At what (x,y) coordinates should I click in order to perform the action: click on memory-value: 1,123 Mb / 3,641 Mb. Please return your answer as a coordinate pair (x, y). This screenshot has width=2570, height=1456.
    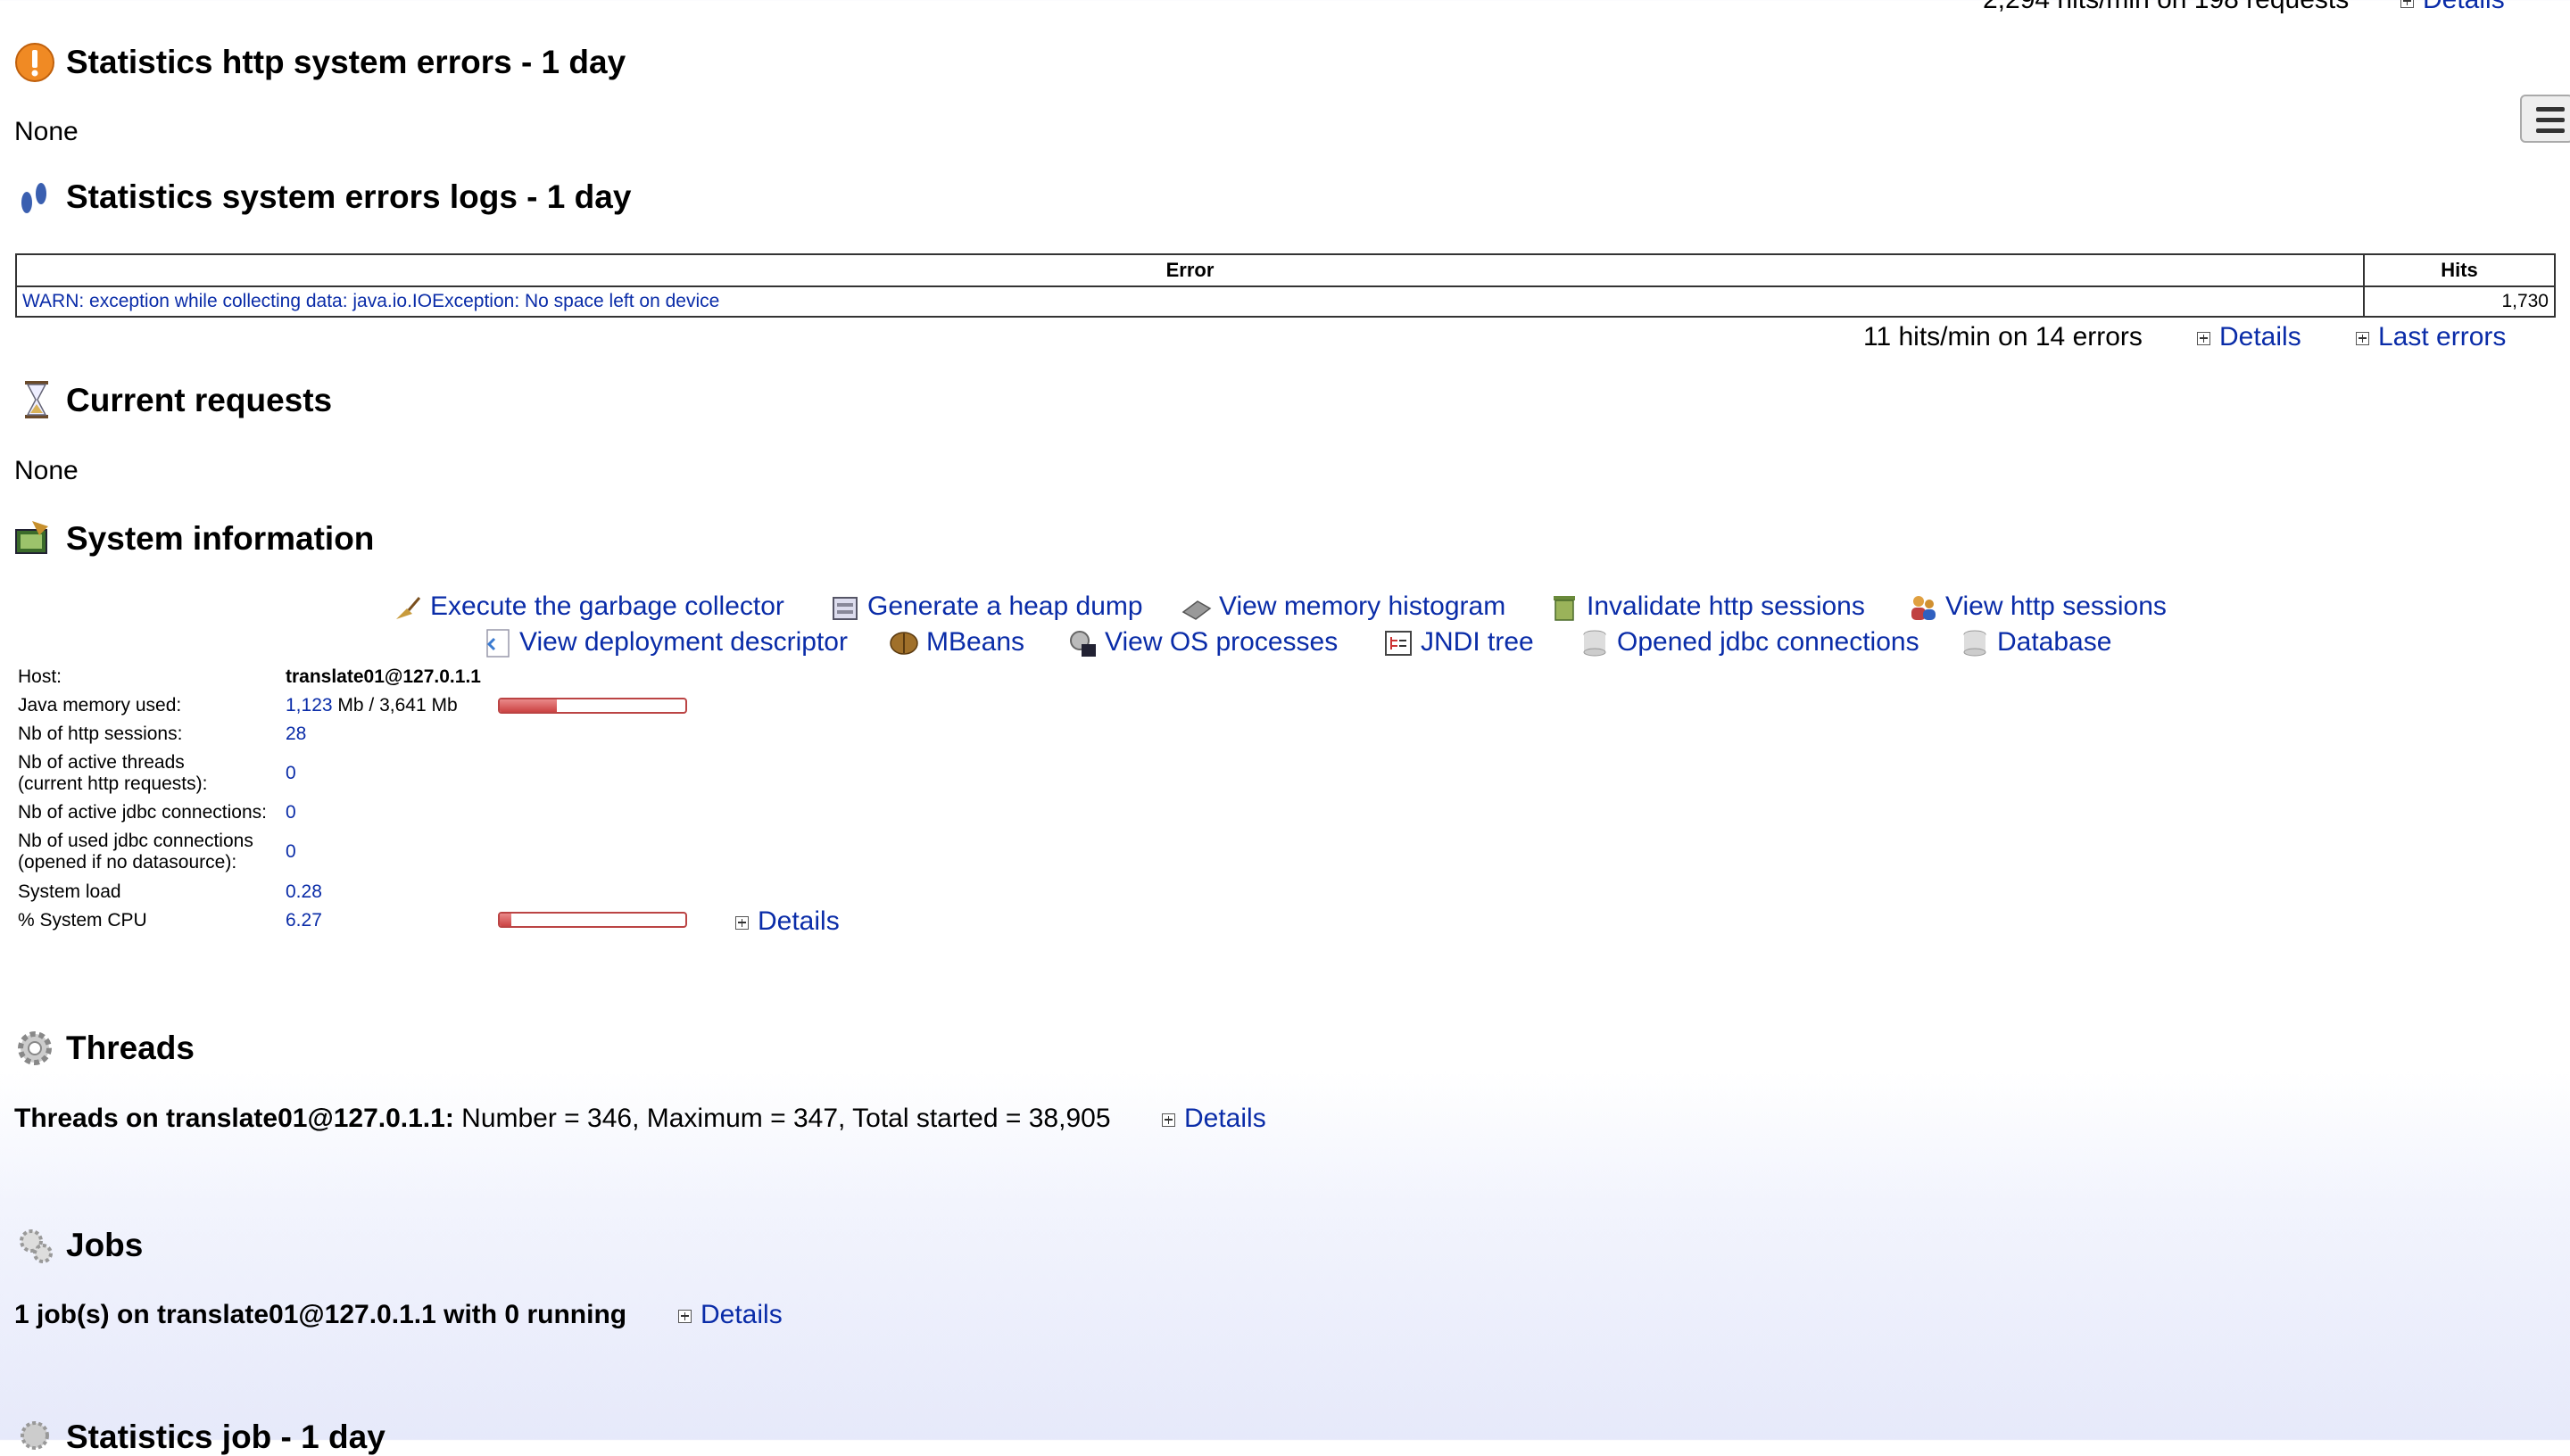
    Looking at the image, I should click on (372, 705).